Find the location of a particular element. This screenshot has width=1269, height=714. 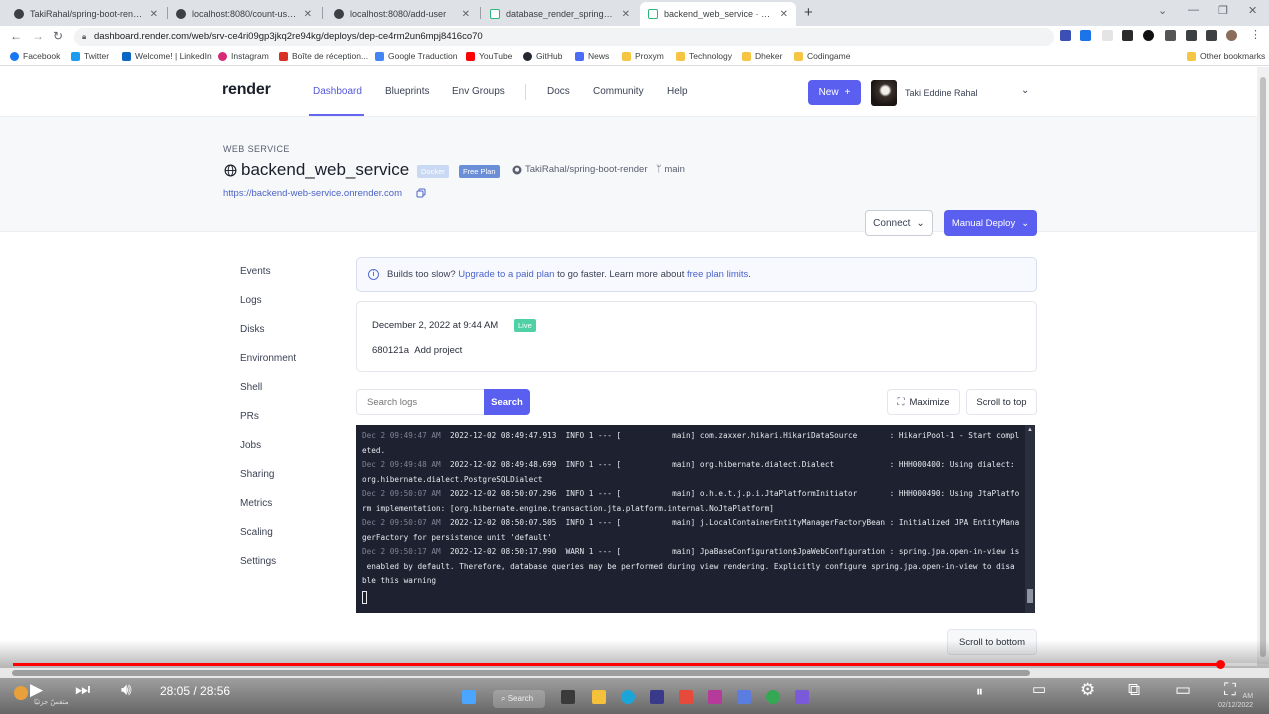

windows-start-icon is located at coordinates (469, 697).